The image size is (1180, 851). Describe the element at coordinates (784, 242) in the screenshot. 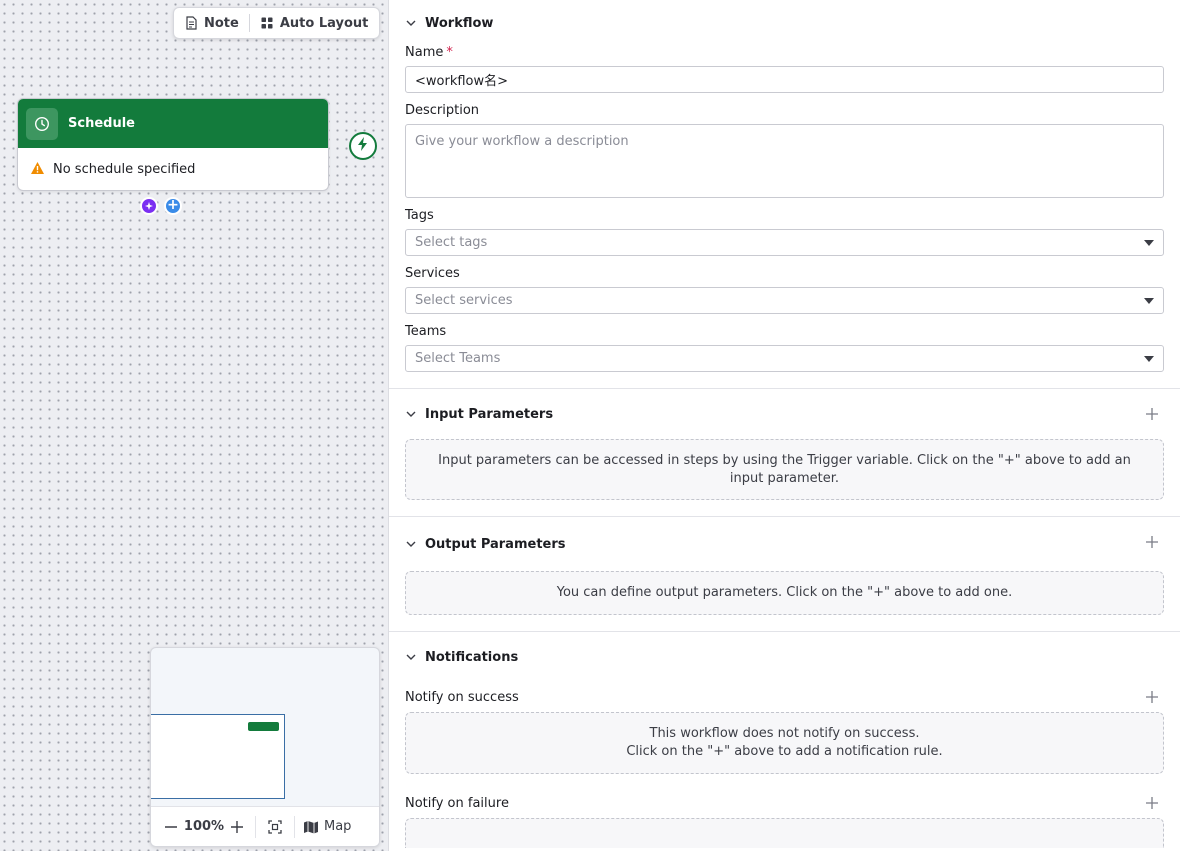

I see `tags-select: Select tags` at that location.